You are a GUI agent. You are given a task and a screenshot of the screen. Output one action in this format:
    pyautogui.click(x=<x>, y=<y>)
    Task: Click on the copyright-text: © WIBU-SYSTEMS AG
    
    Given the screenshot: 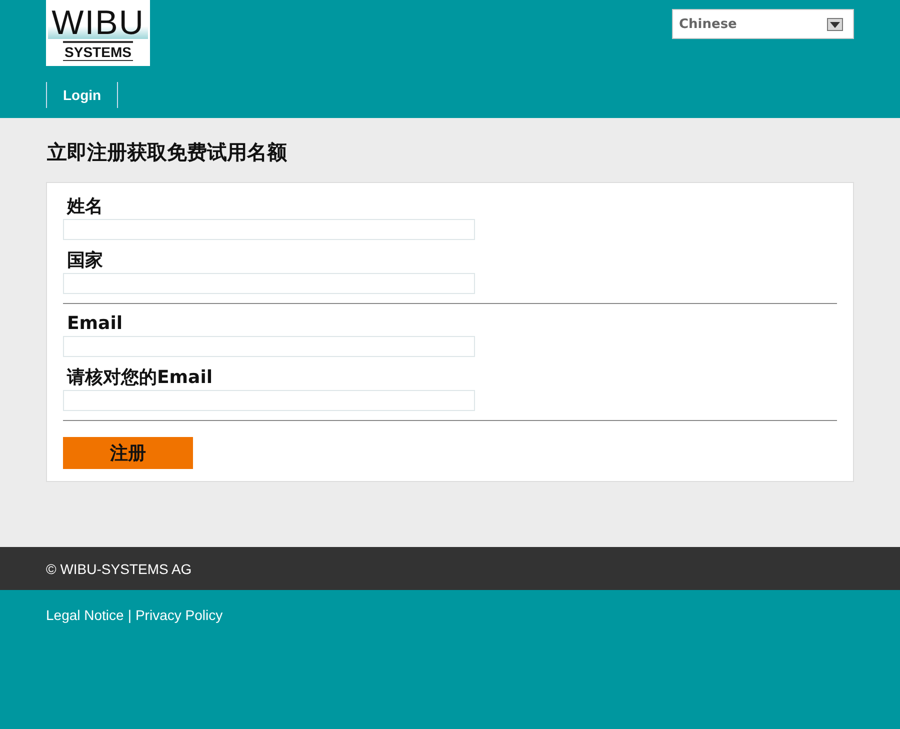 What is the action you would take?
    pyautogui.click(x=119, y=568)
    